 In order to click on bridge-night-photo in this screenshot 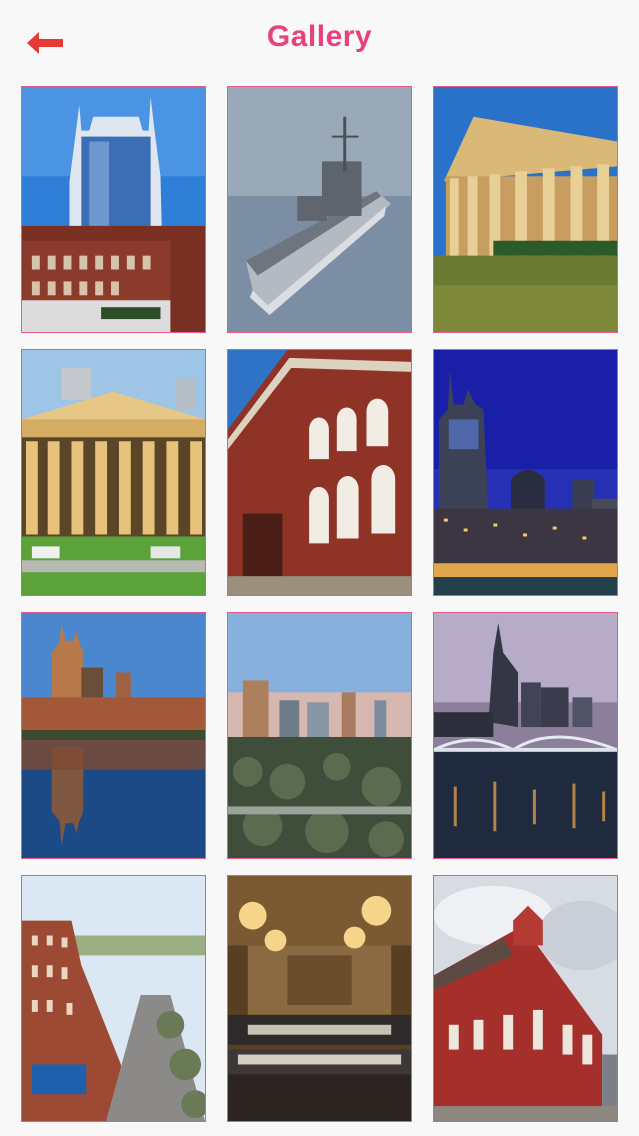, I will do `click(525, 735)`.